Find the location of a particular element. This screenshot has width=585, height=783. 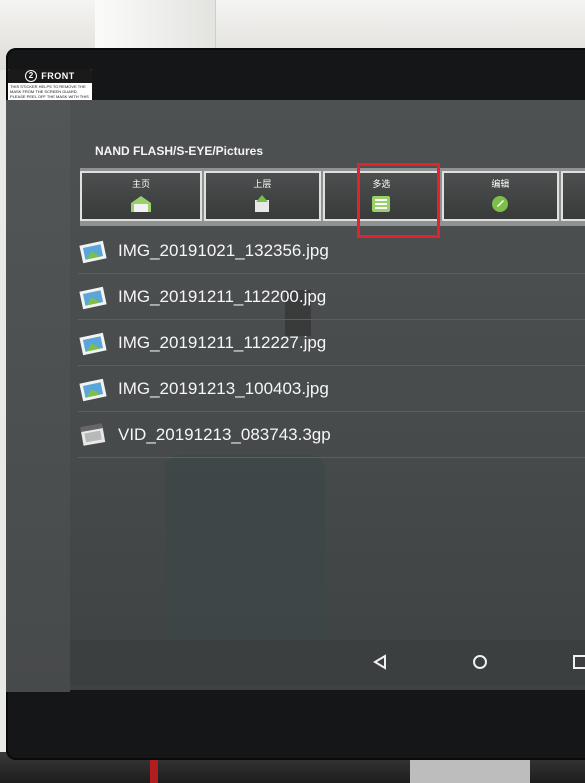

sticker-label: FRONT is located at coordinates (58, 76).